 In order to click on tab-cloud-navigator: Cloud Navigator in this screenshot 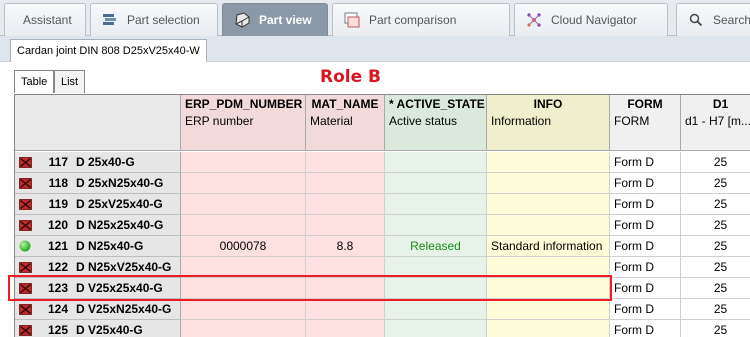, I will do `click(591, 19)`.